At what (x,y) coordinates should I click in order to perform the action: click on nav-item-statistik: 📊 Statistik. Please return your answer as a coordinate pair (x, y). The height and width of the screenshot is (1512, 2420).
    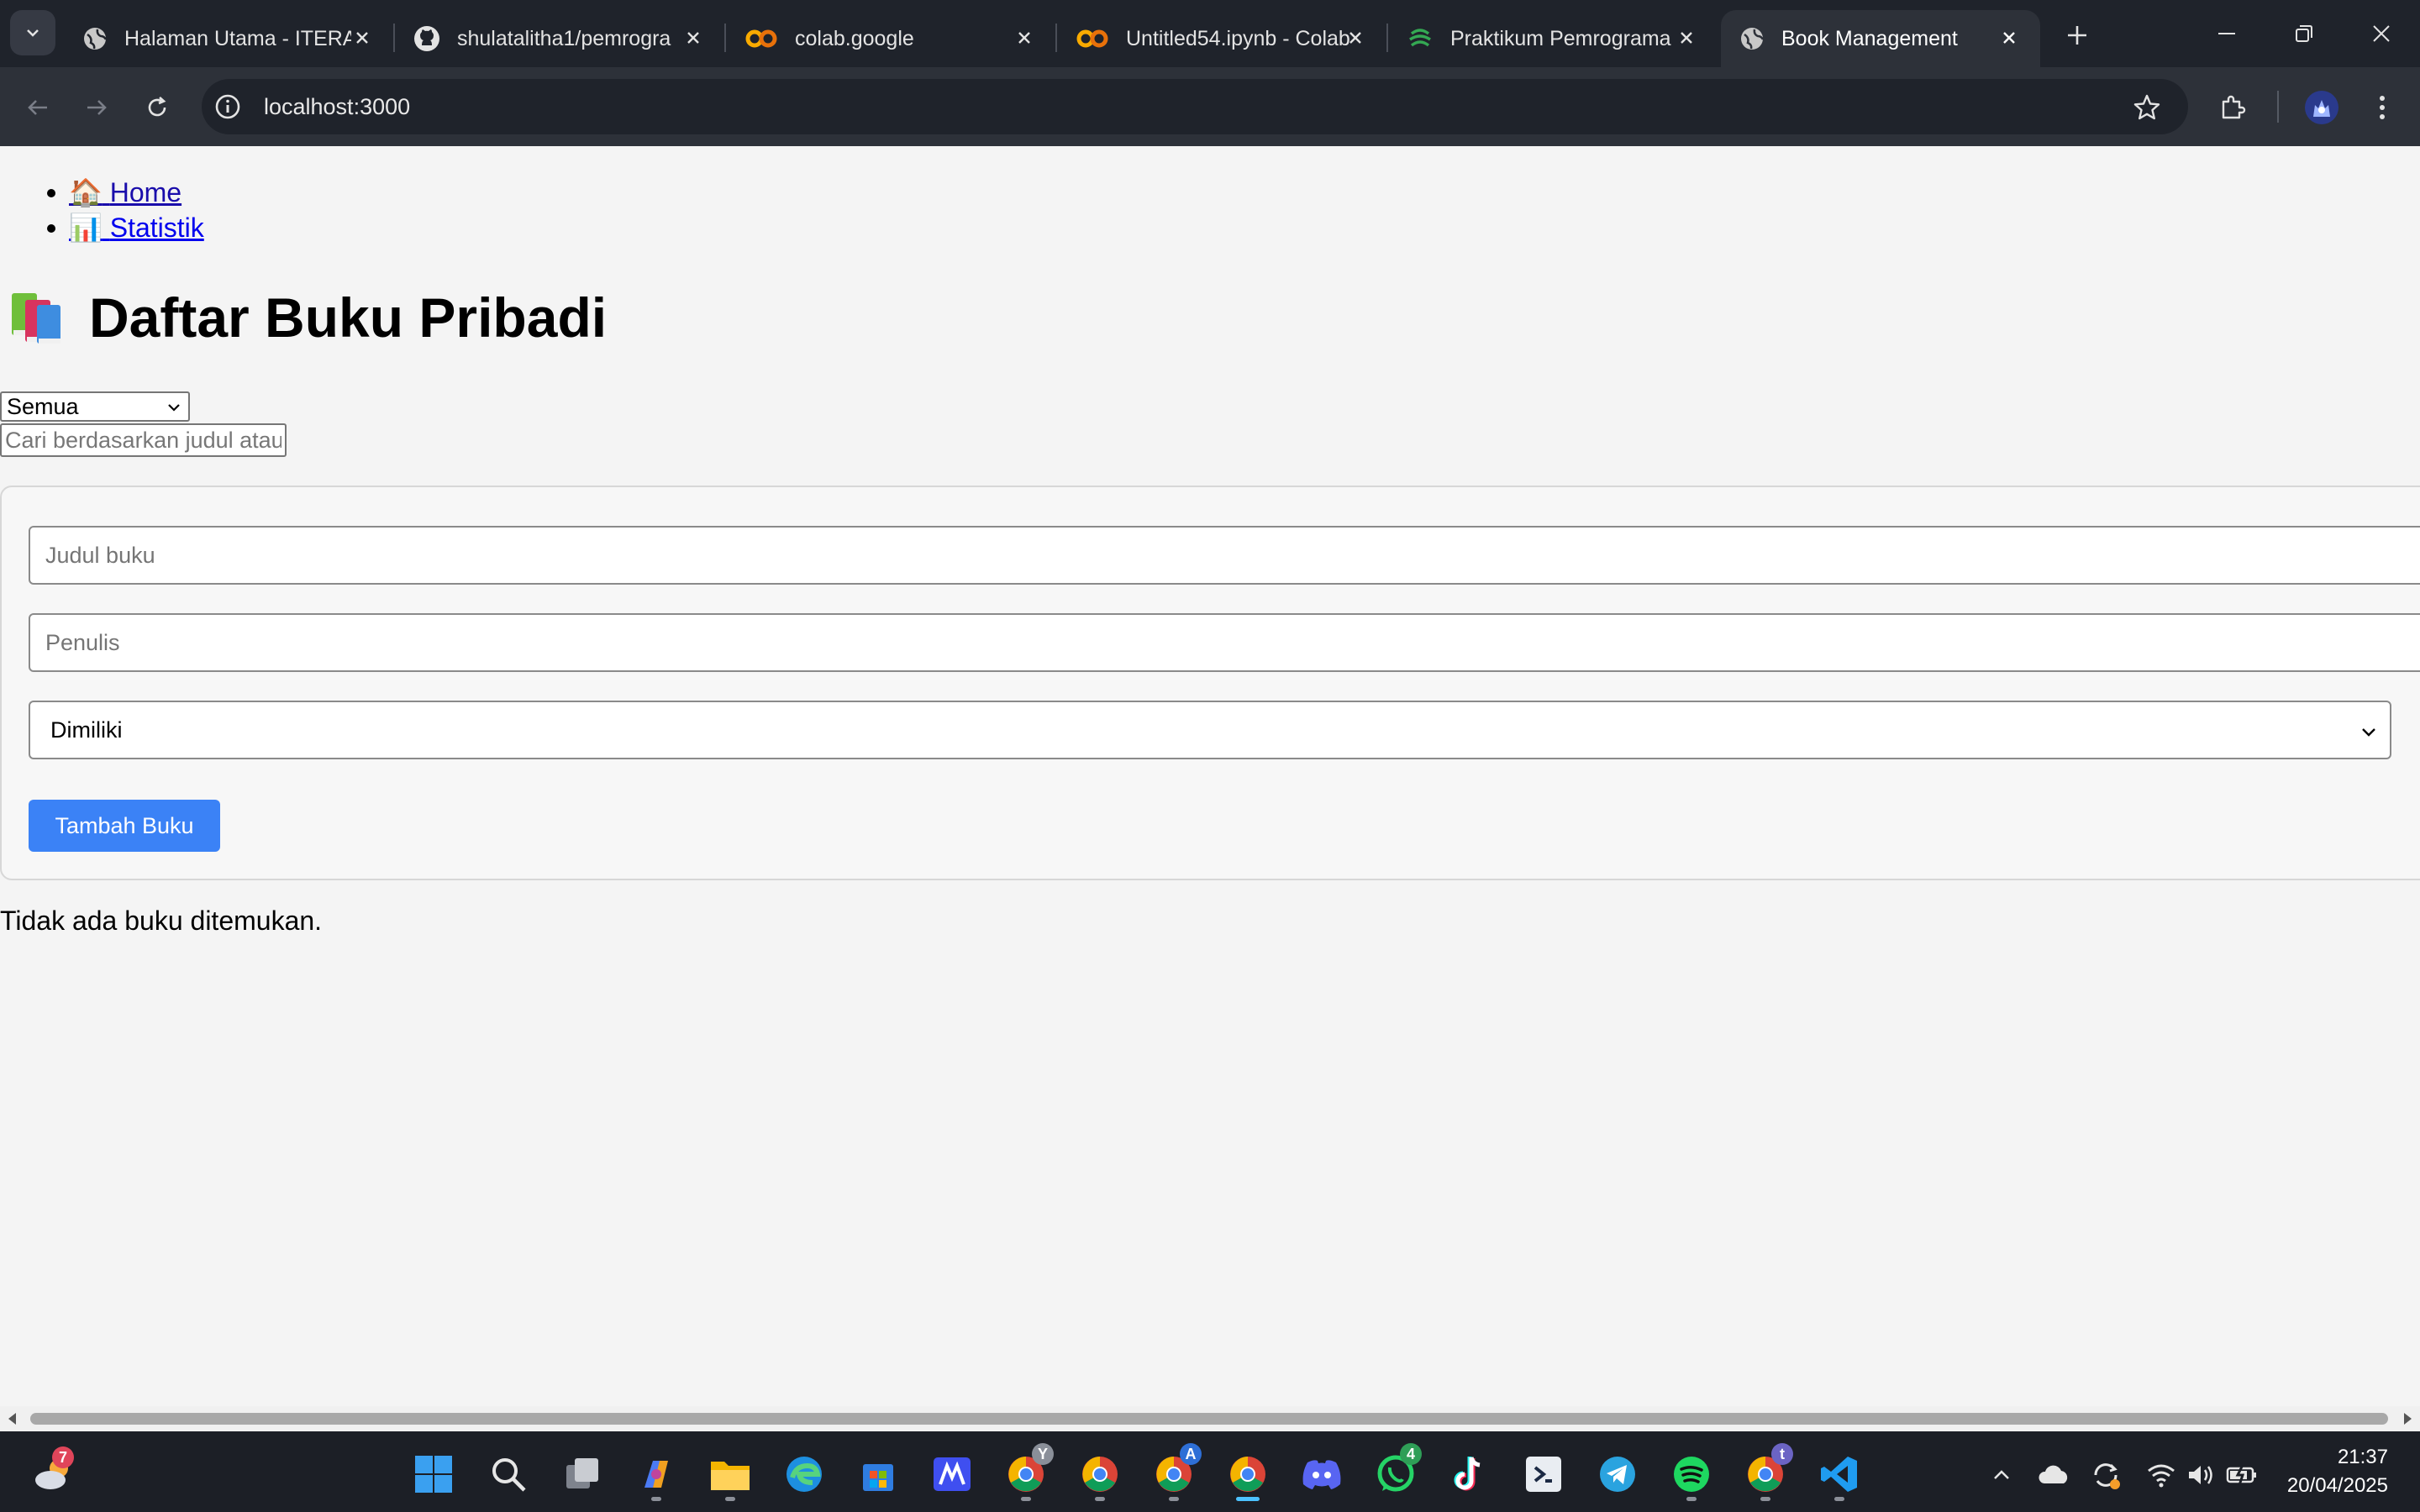
    Looking at the image, I should click on (102, 227).